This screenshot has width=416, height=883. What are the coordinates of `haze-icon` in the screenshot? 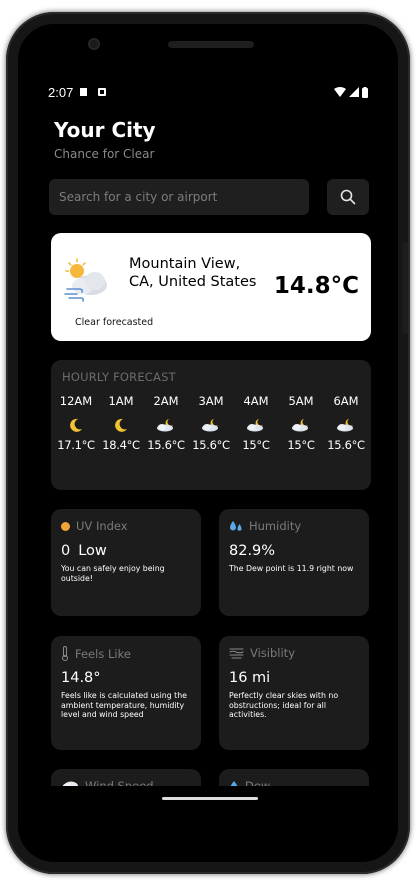 It's located at (236, 653).